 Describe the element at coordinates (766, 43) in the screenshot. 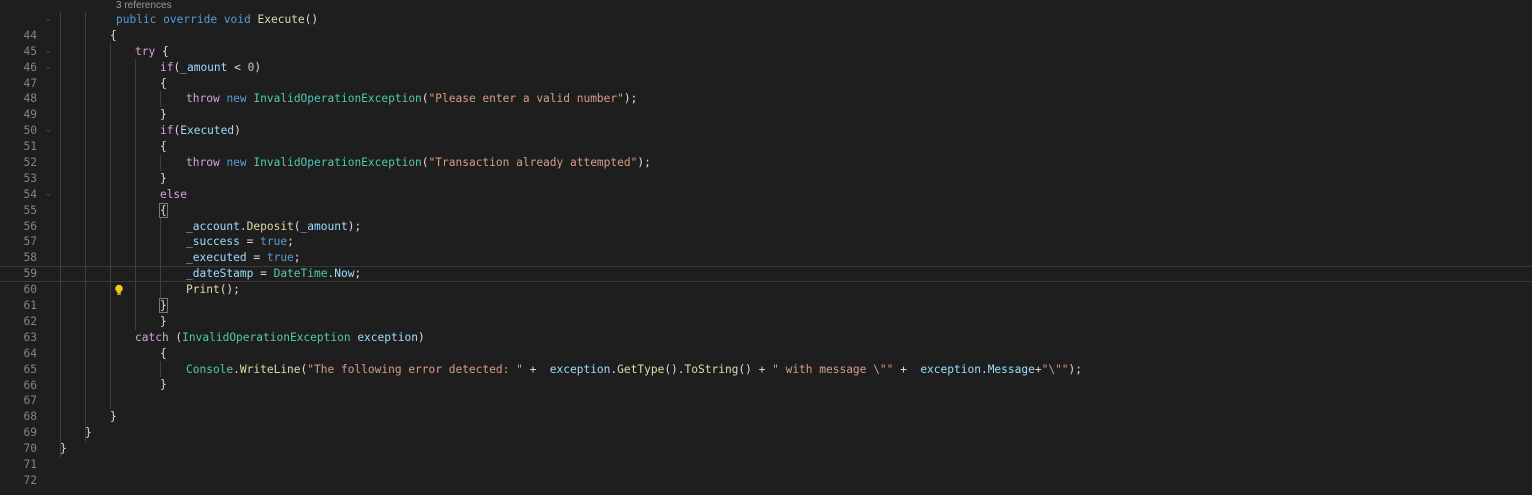

I see `code-line: 45 {` at that location.